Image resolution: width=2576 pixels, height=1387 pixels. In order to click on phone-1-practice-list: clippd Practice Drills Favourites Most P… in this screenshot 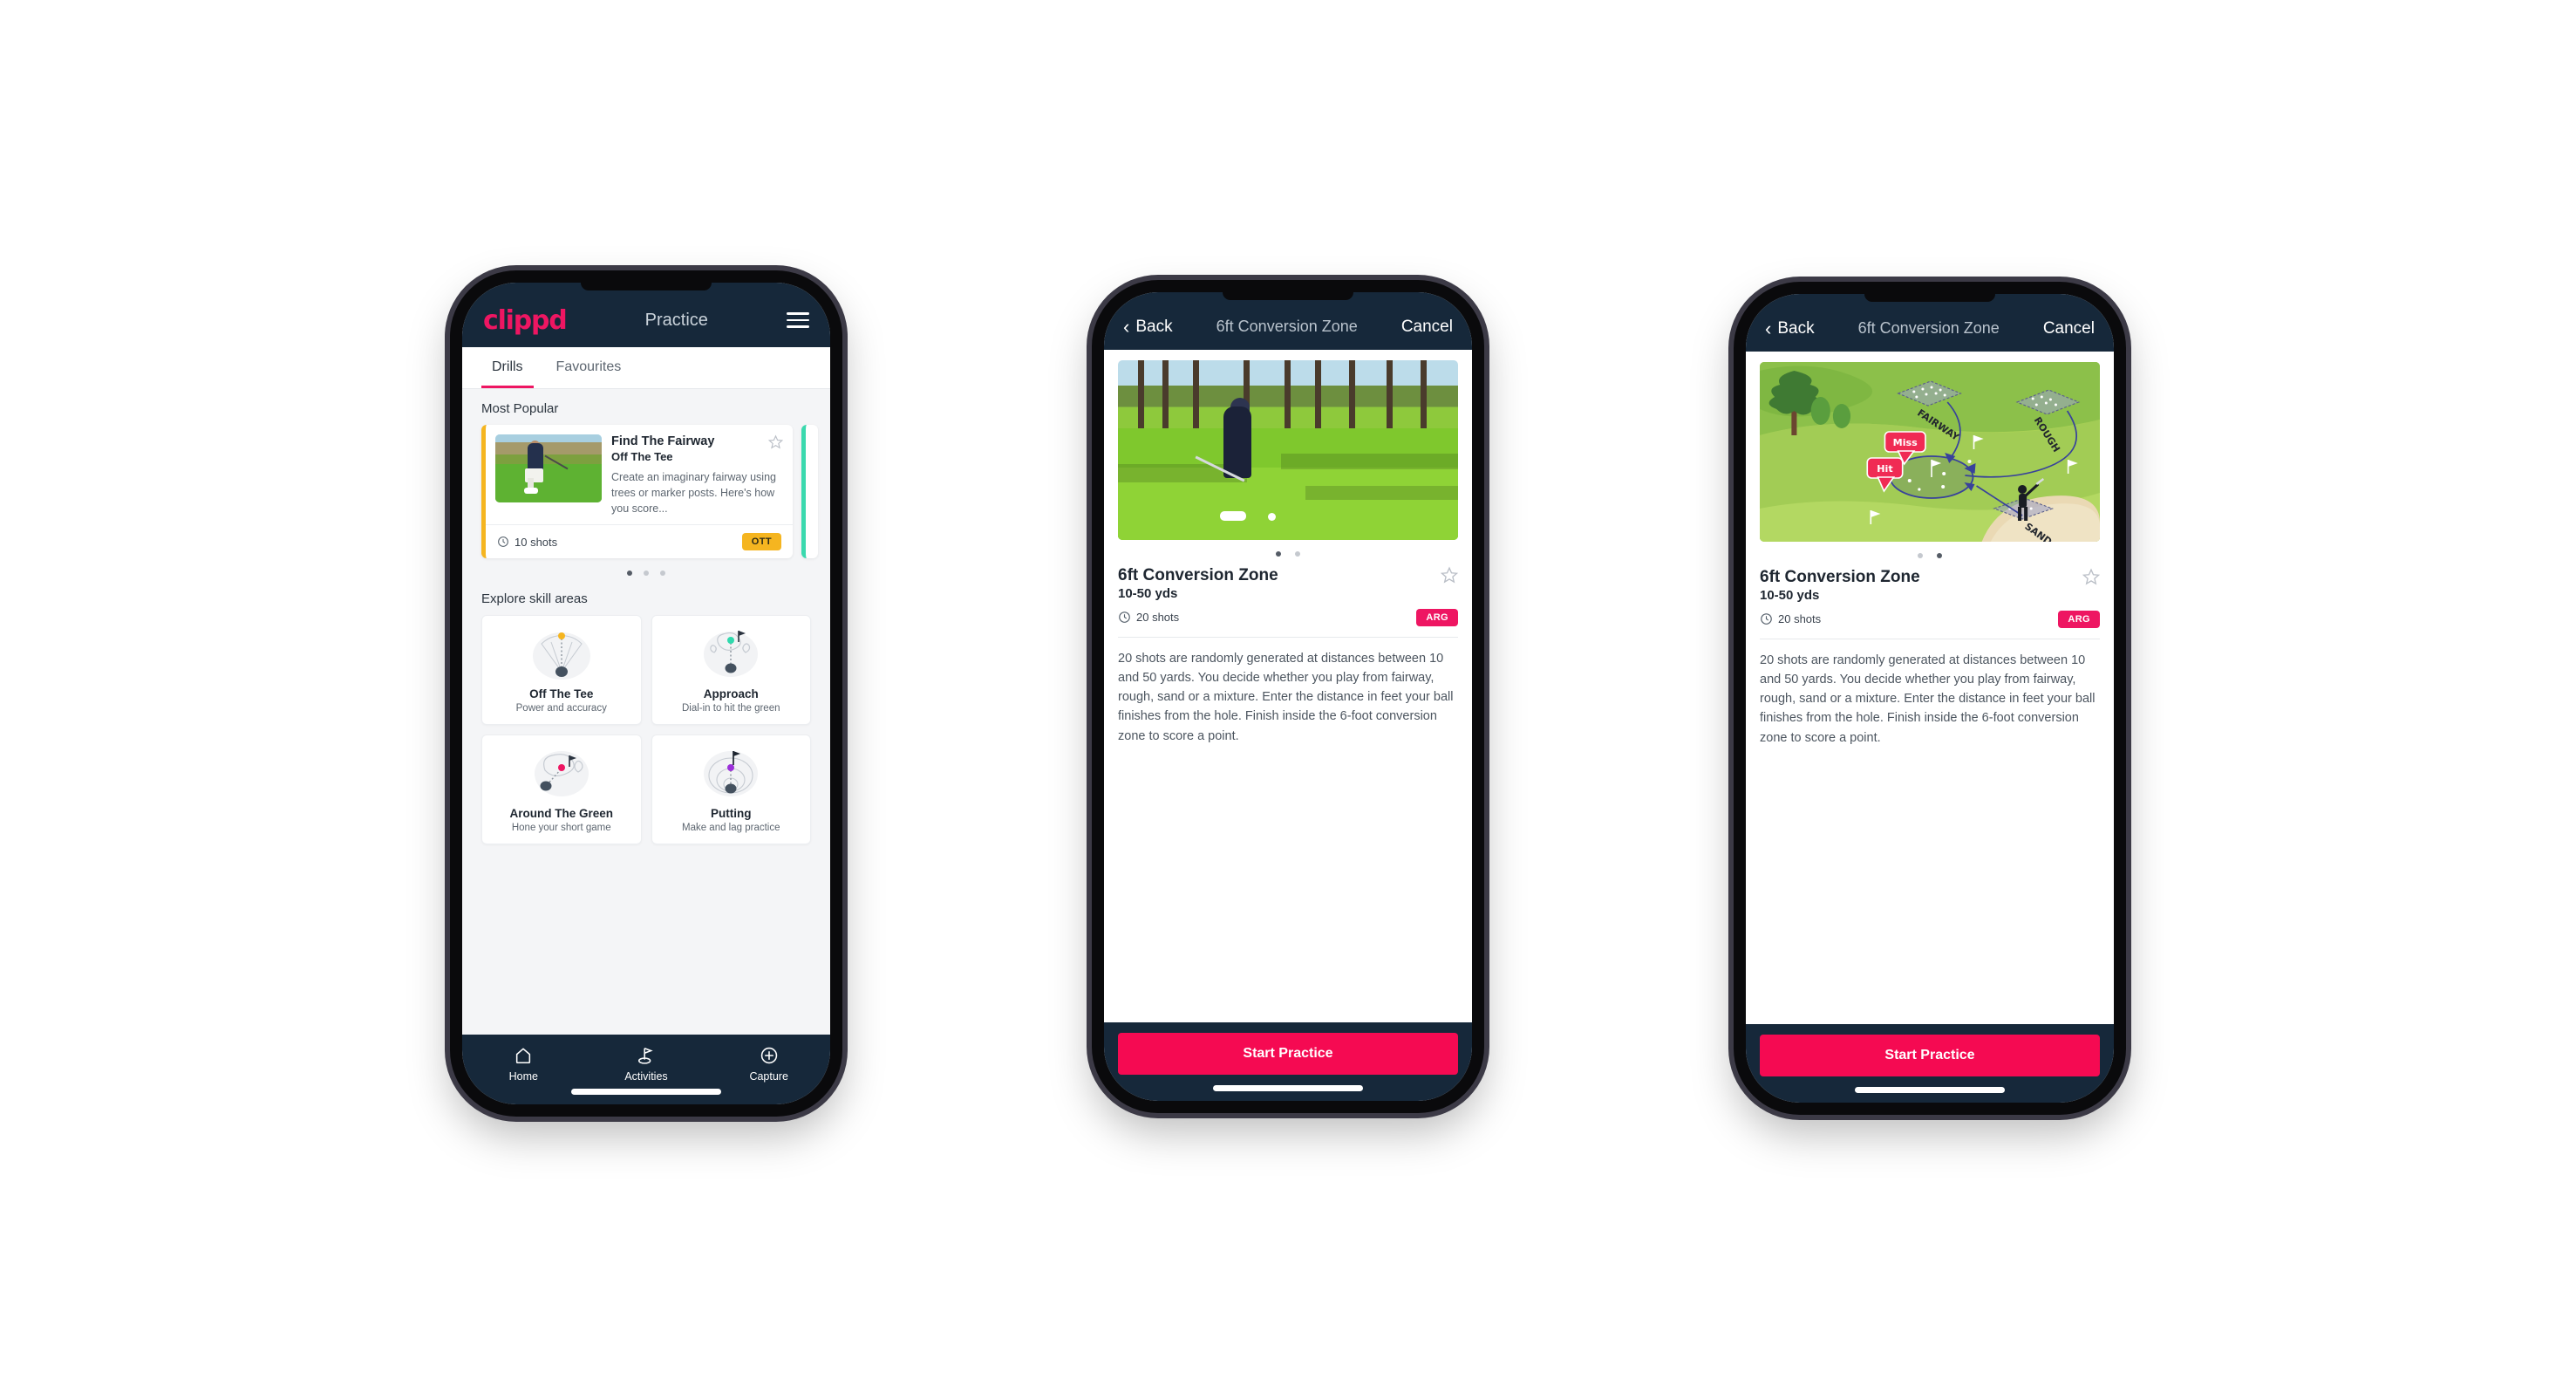, I will do `click(646, 693)`.